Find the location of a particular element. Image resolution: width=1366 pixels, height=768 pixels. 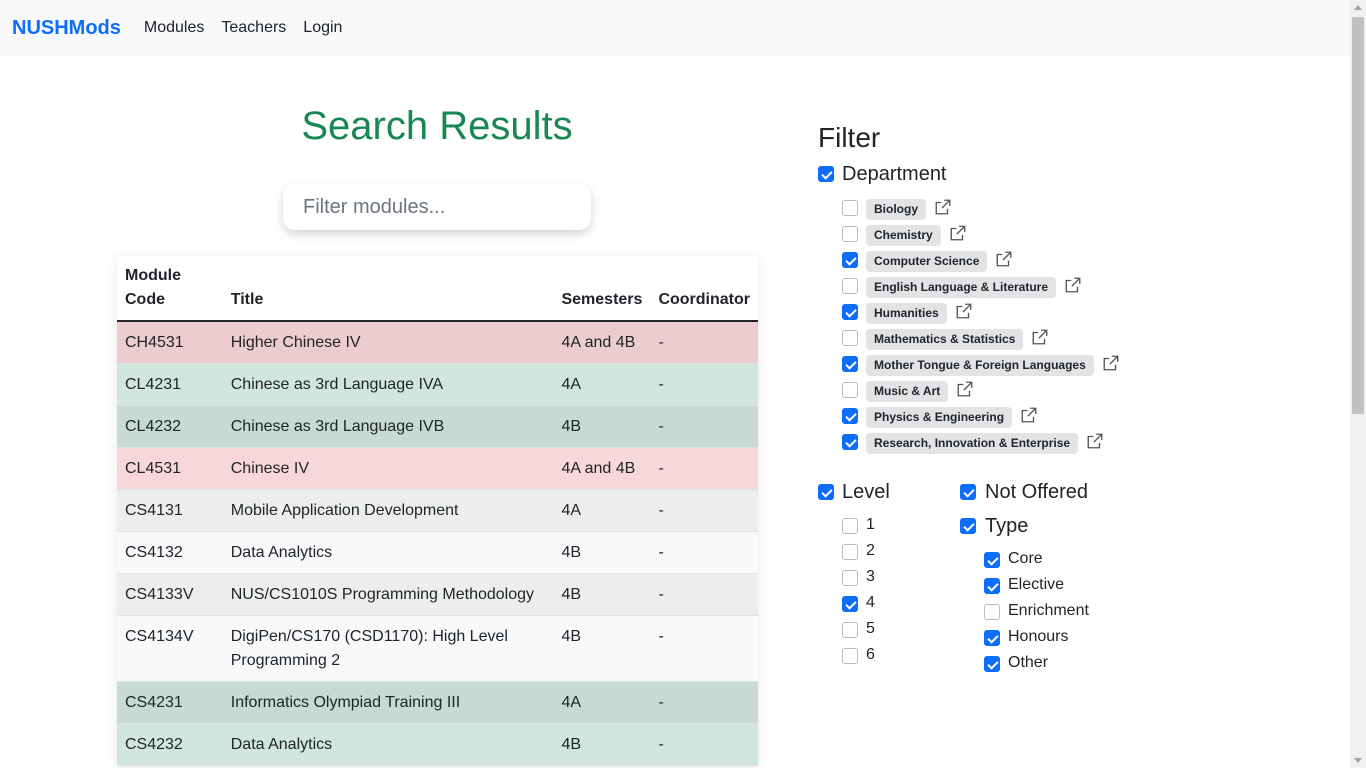

department-badge-mother-tongue-and-foreign-languages: Mother Tongue & Foreign Languages is located at coordinates (980, 365).